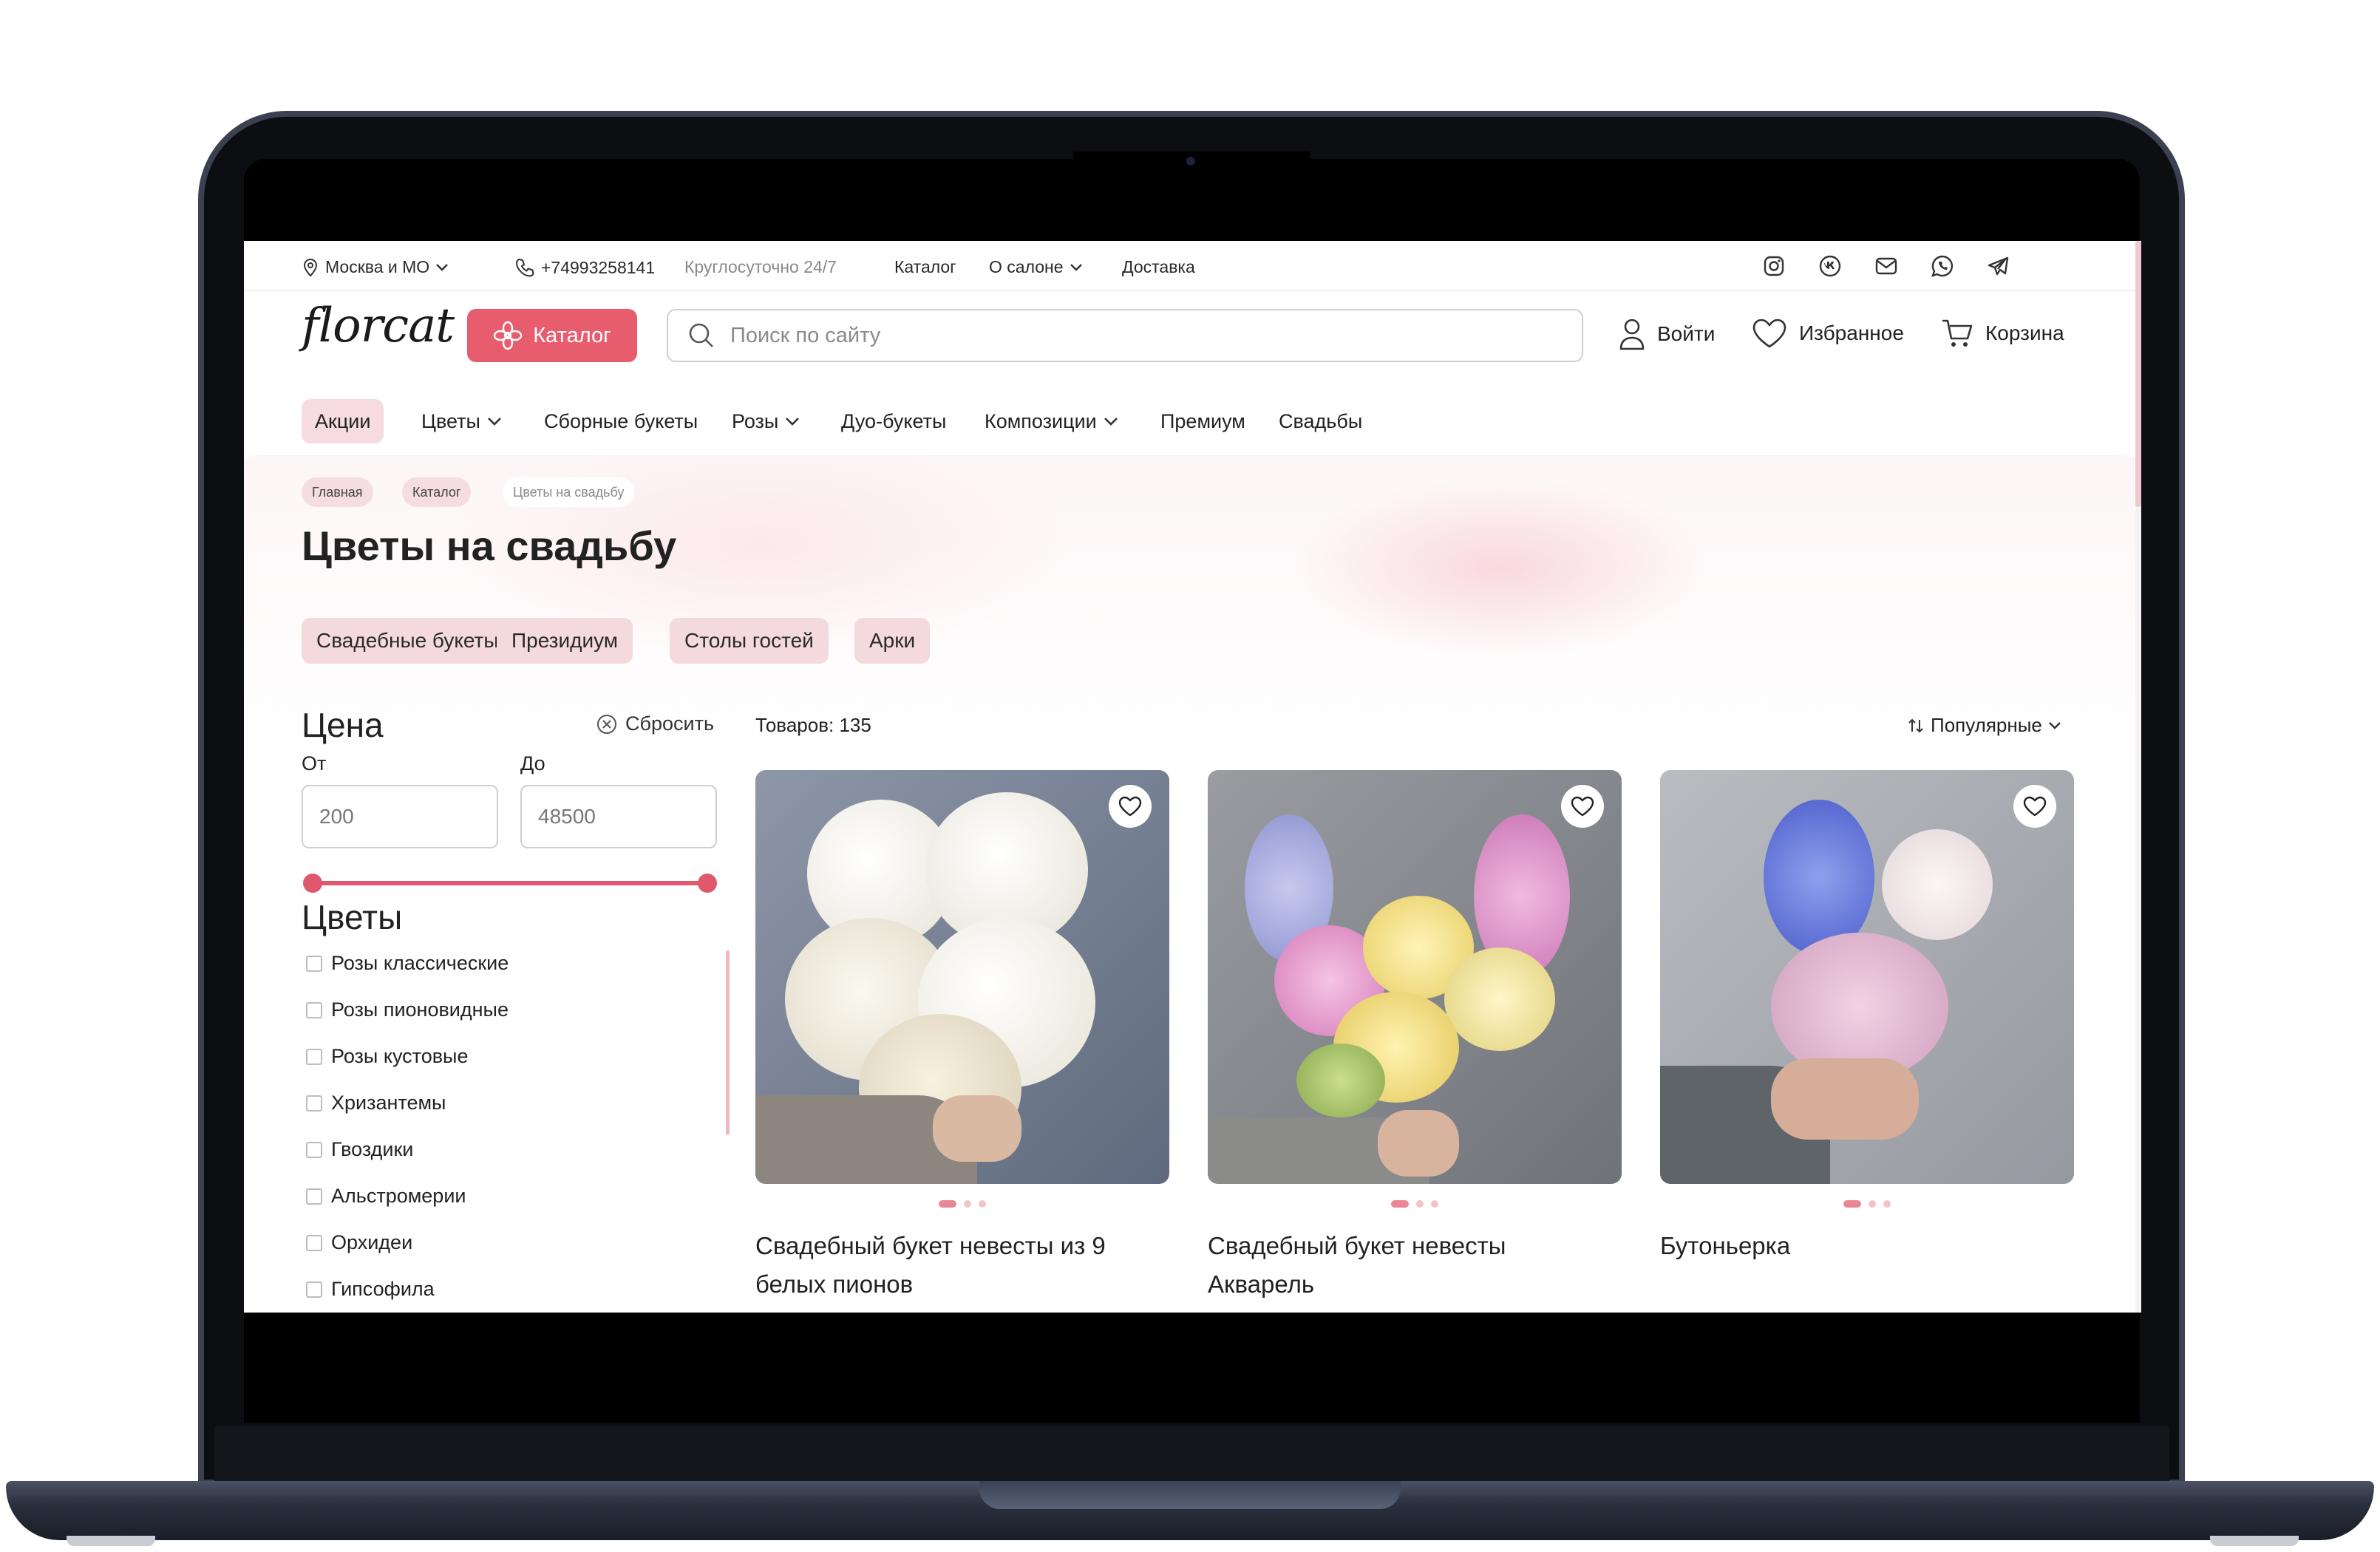 This screenshot has height=1552, width=2380. Describe the element at coordinates (370, 1290) in the screenshot. I see `filter-checkbox-row: Гипсофила` at that location.